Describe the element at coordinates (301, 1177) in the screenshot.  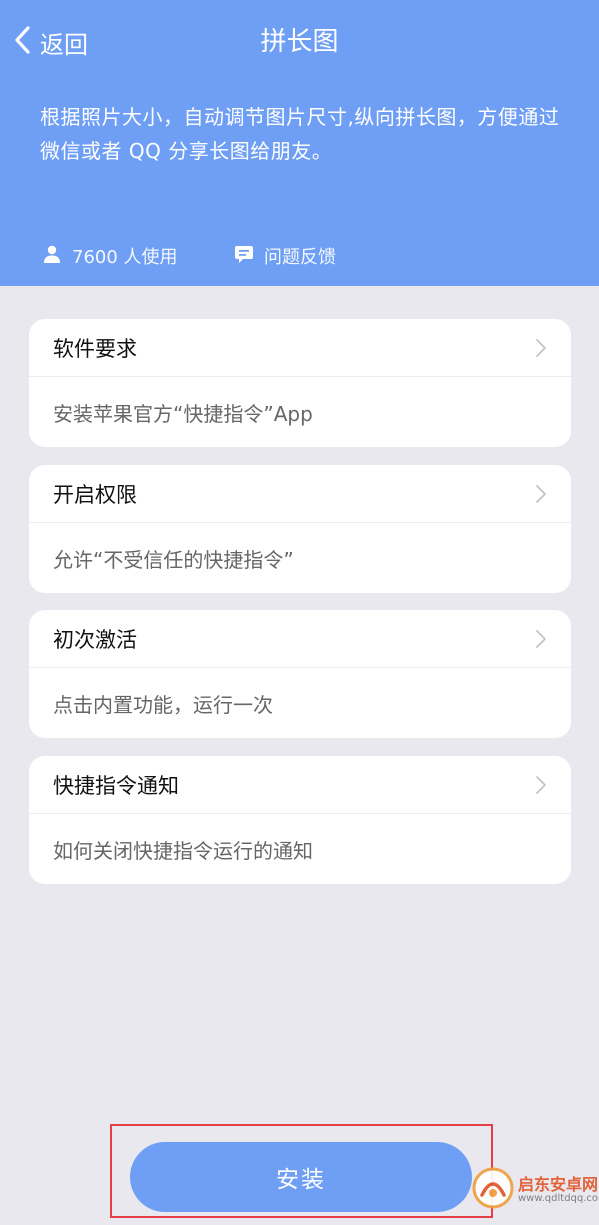
I see `install-button: 安装` at that location.